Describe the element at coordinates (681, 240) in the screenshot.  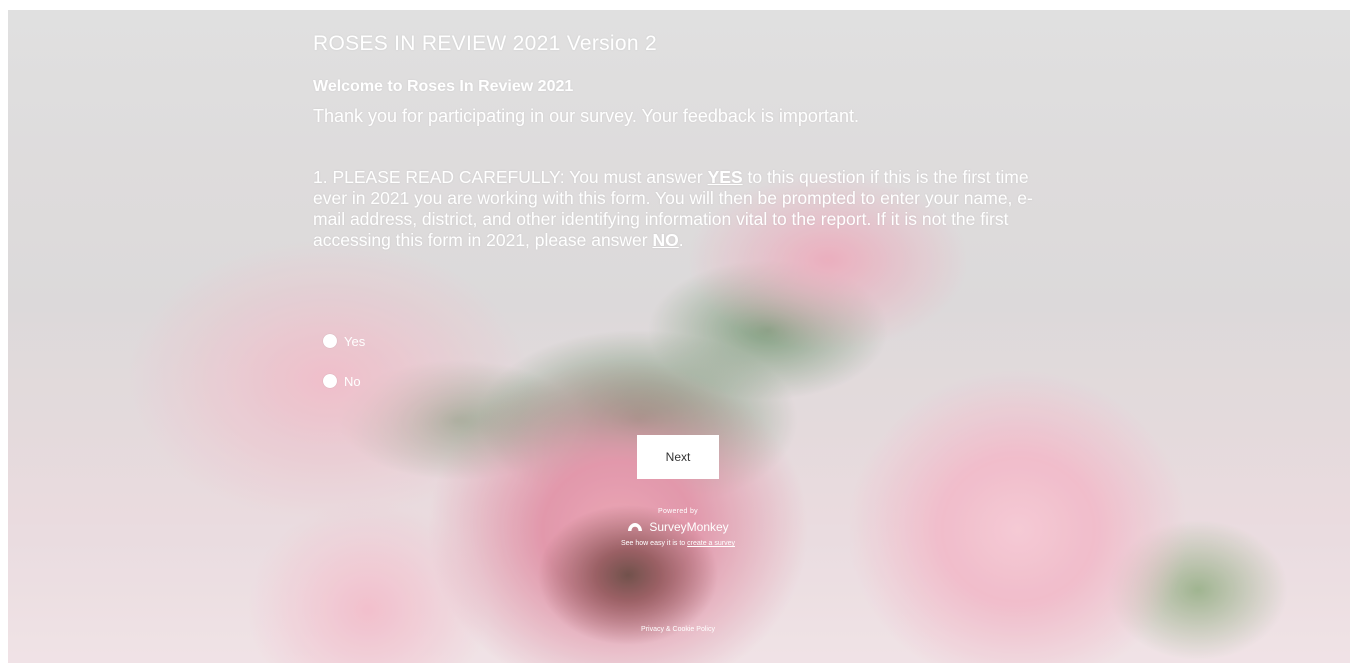
I see `question-text-part3: .` at that location.